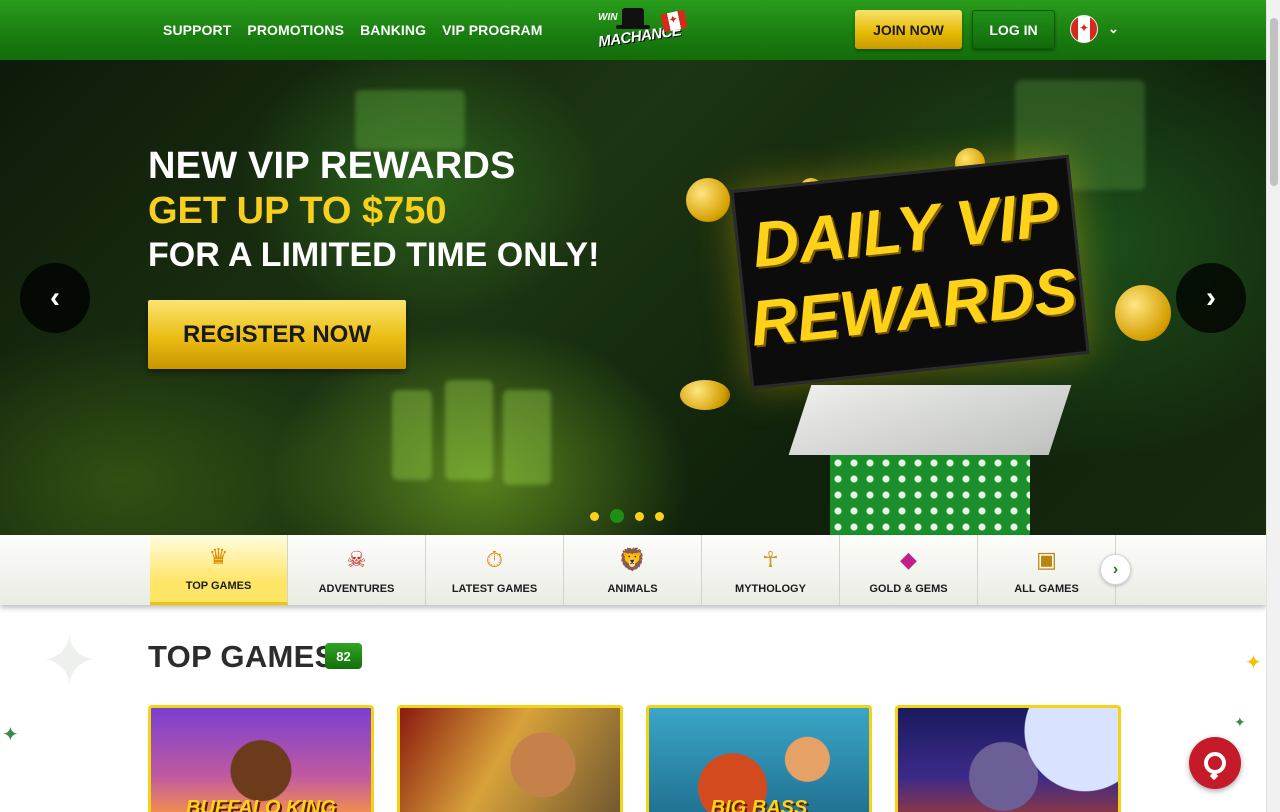 This screenshot has height=812, width=1280. I want to click on tab-label: ANIMALS, so click(632, 589).